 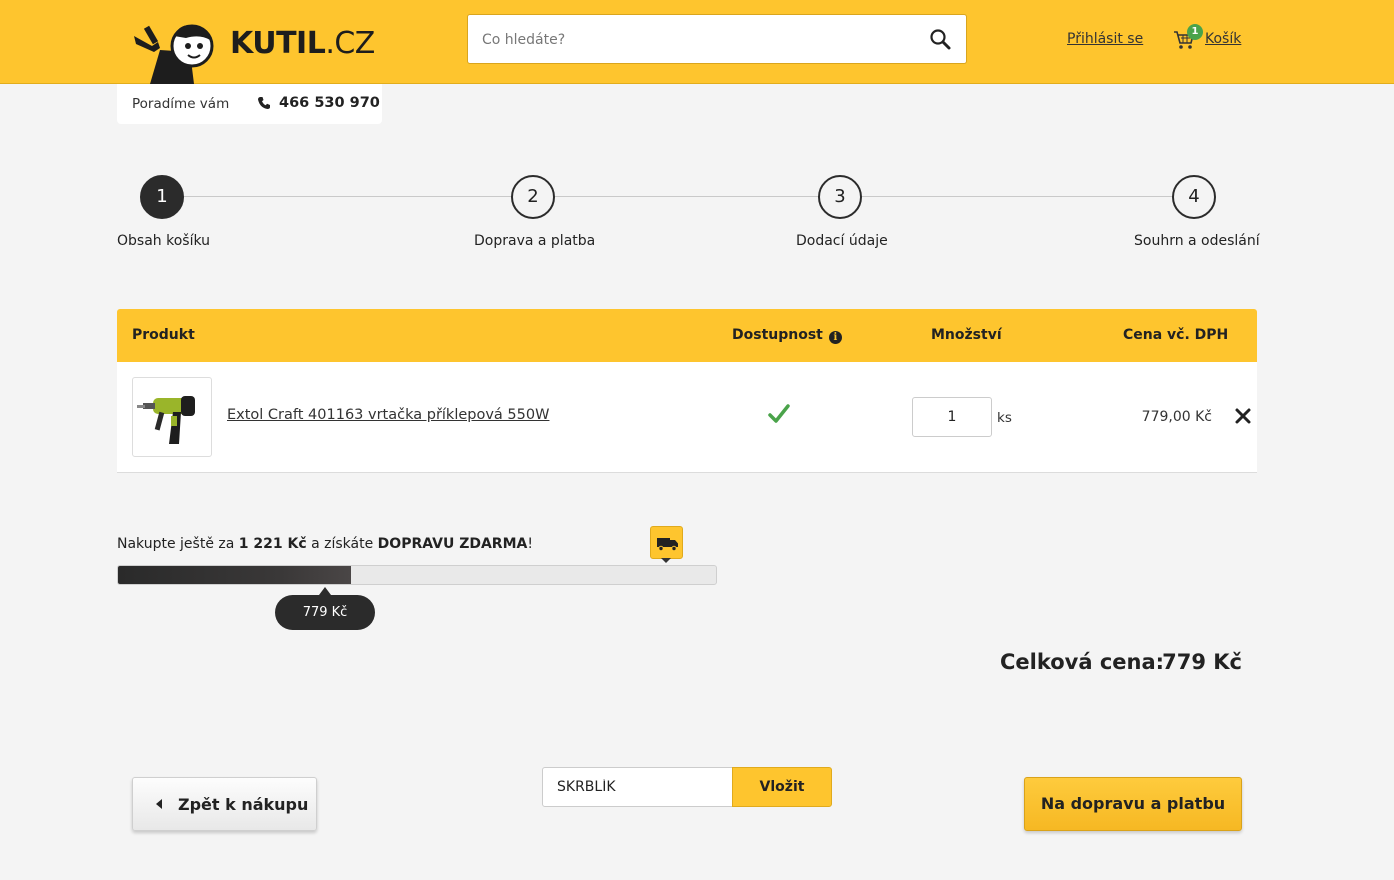 I want to click on total-price-label: Celková cena:, so click(x=1082, y=662).